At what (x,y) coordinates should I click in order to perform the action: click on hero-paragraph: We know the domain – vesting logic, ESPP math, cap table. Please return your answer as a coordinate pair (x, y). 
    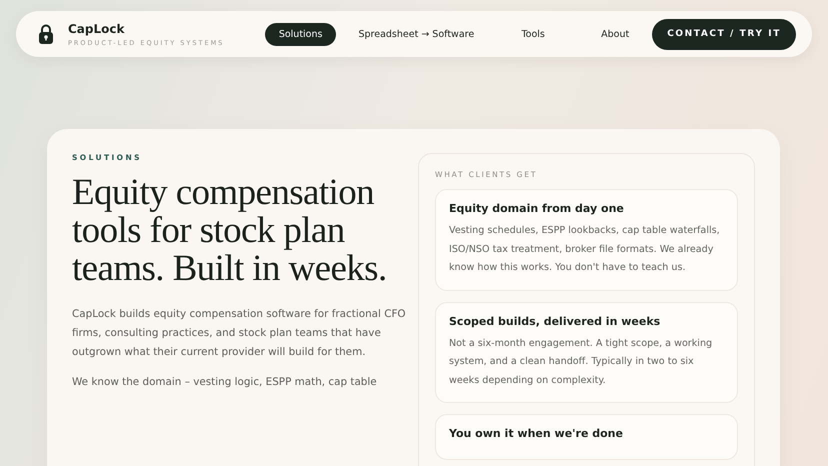
    Looking at the image, I should click on (225, 382).